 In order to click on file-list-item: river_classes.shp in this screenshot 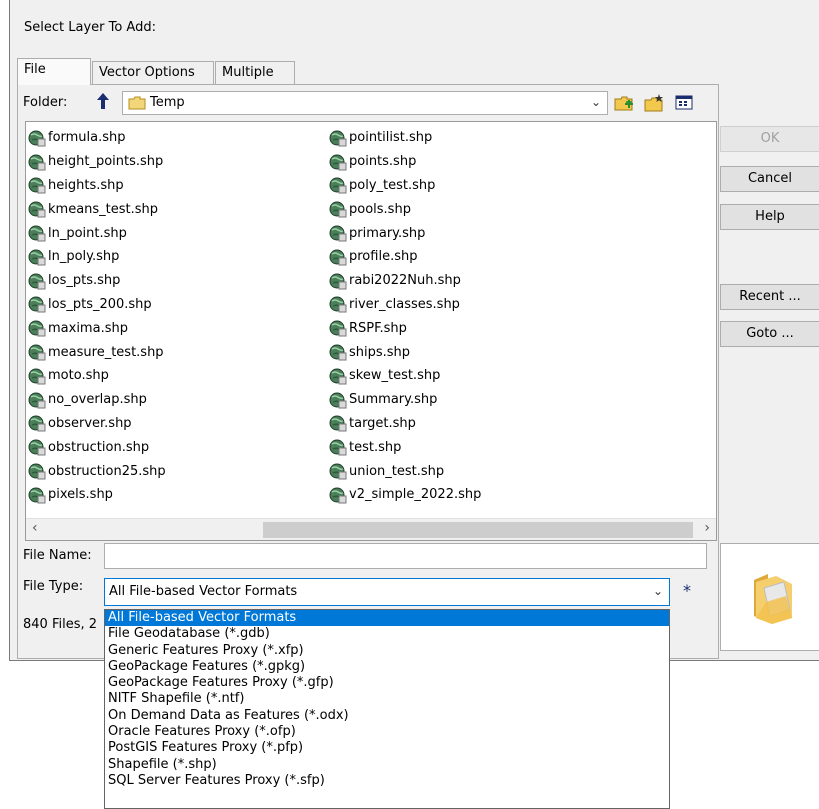, I will do `click(405, 305)`.